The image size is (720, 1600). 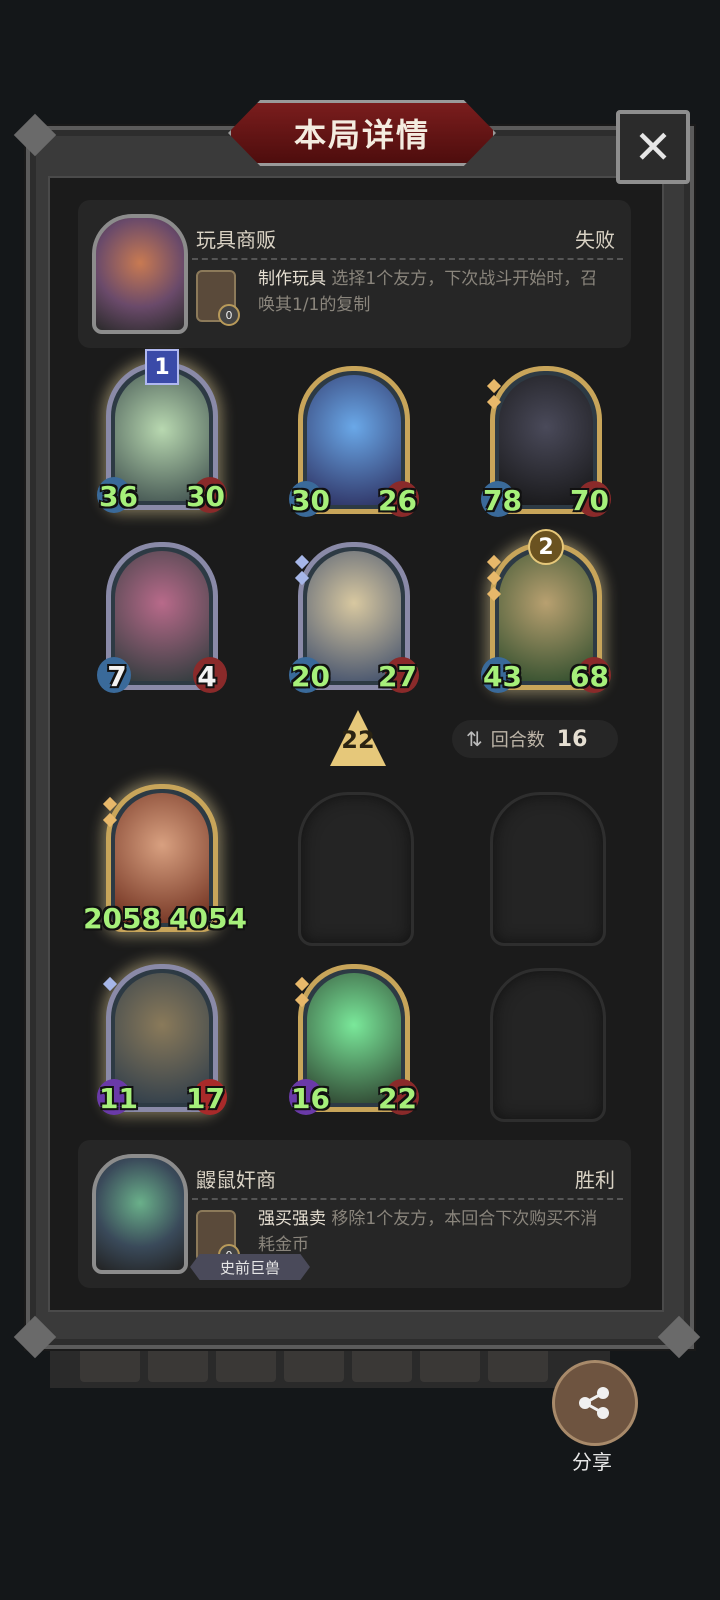 What do you see at coordinates (162, 617) in the screenshot?
I see `opponent-minion: 7 4` at bounding box center [162, 617].